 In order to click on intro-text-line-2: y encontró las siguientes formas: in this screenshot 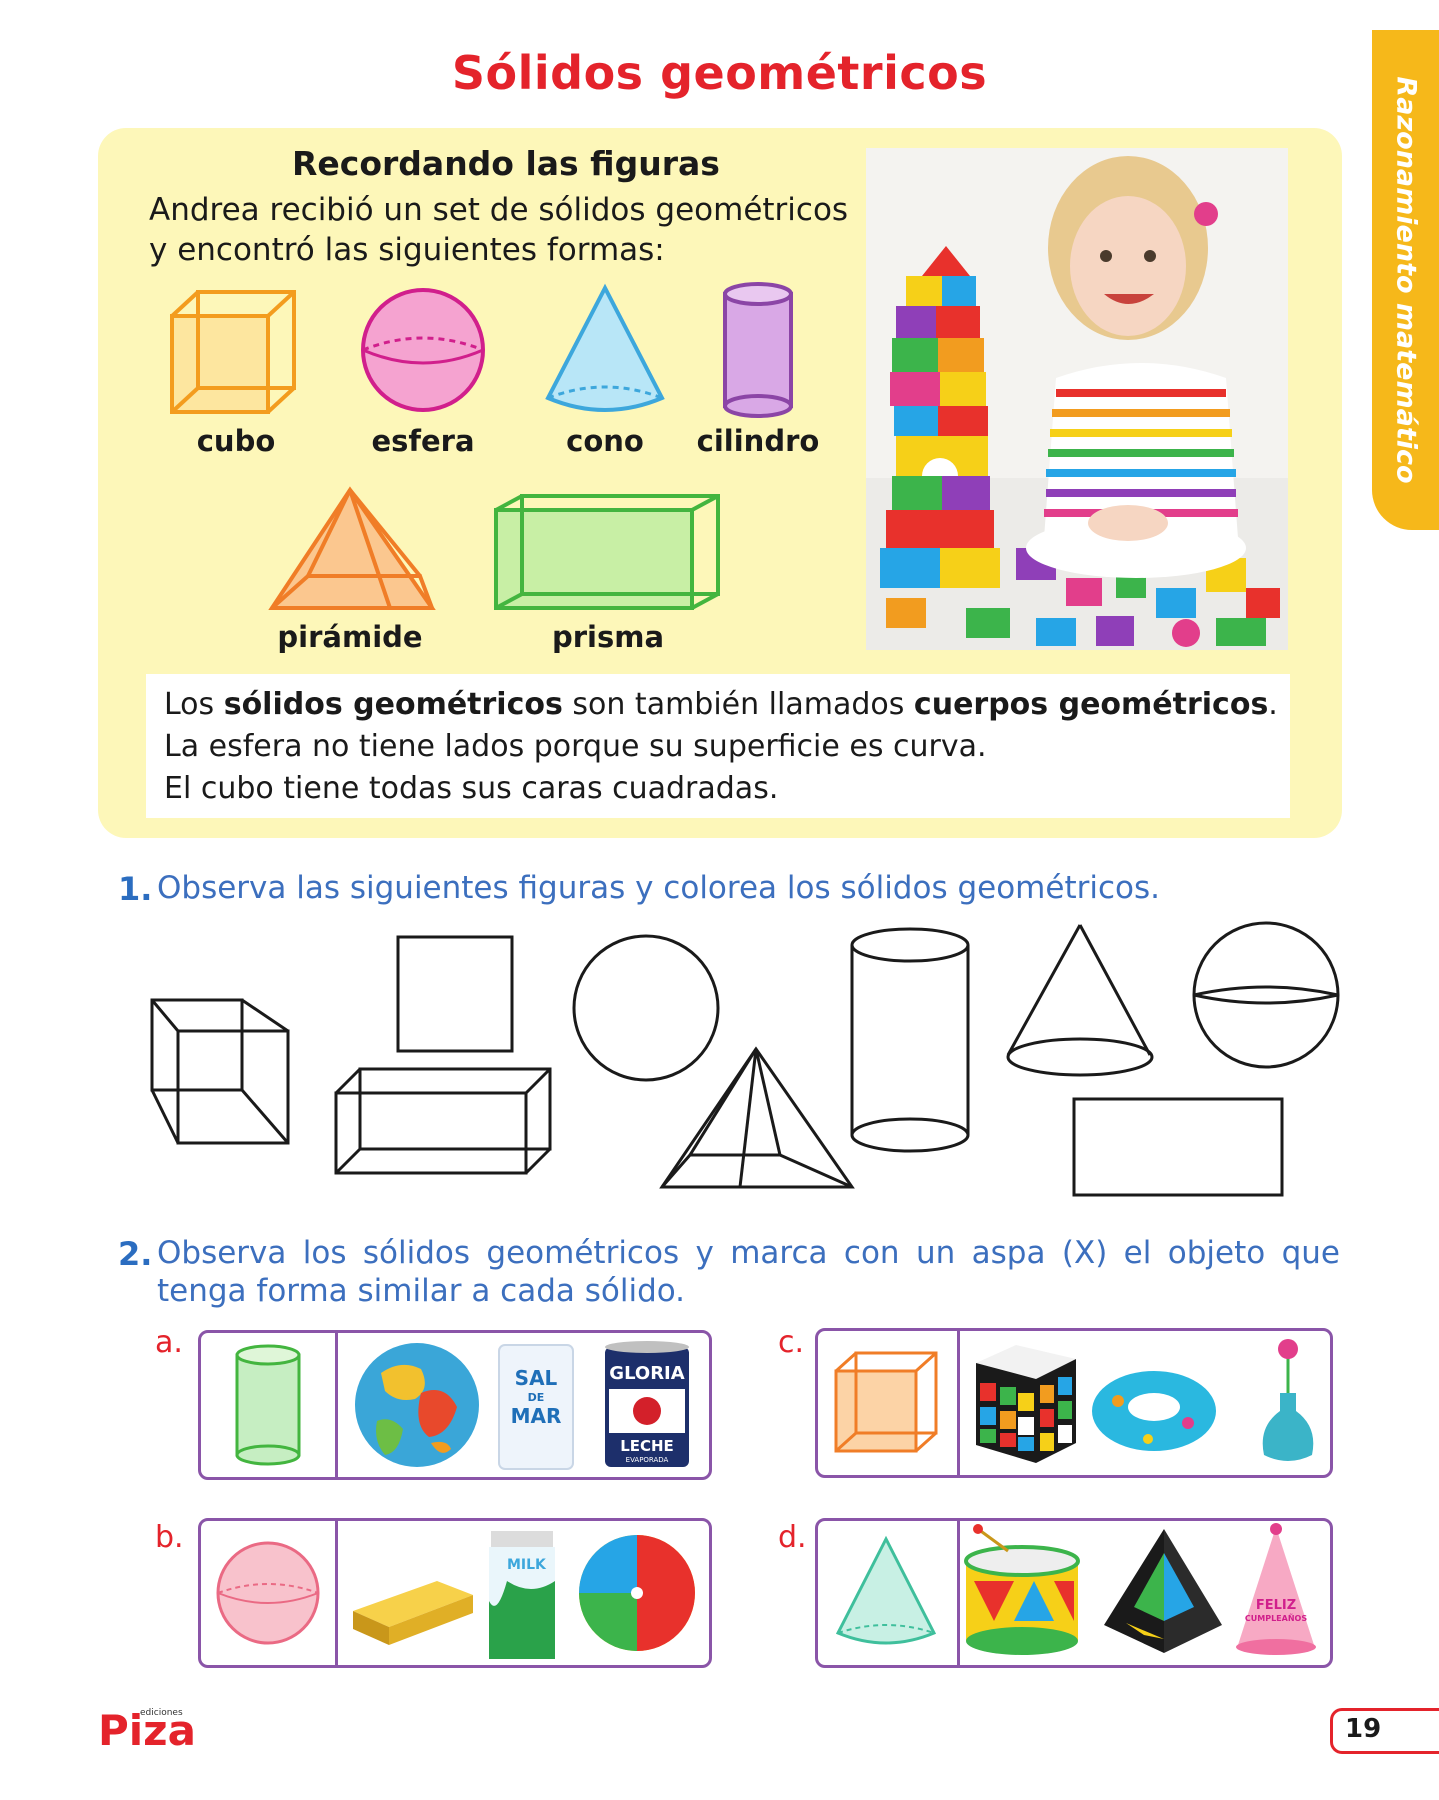, I will do `click(407, 250)`.